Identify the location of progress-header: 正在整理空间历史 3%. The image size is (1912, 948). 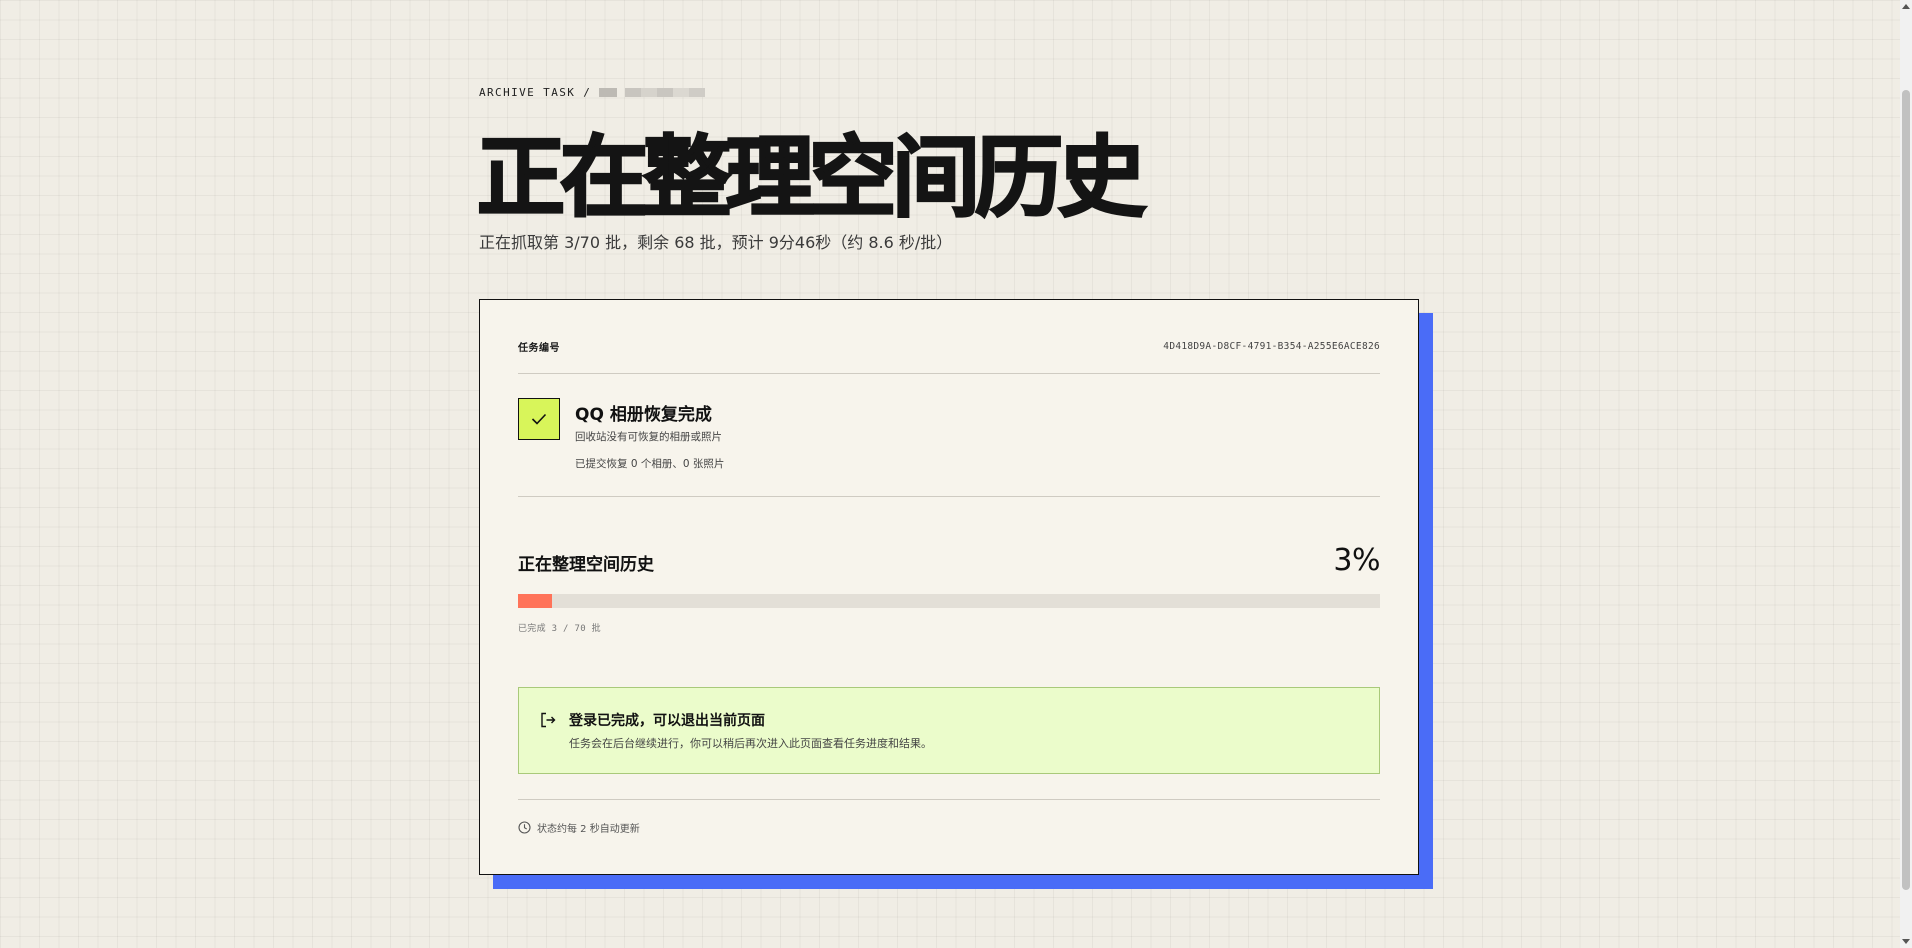
(949, 560).